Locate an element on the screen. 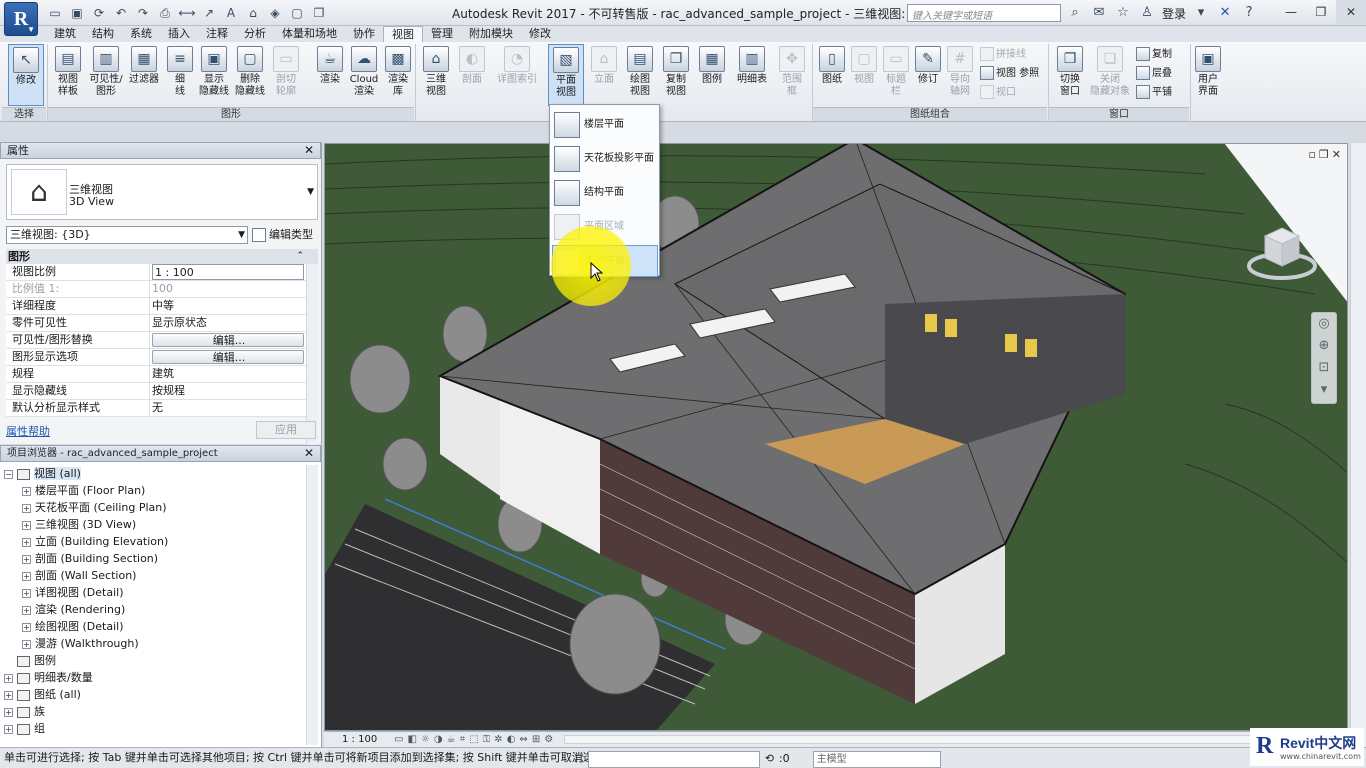  browser-tree-item: + 立面 (Building Elevation) is located at coordinates (155, 541).